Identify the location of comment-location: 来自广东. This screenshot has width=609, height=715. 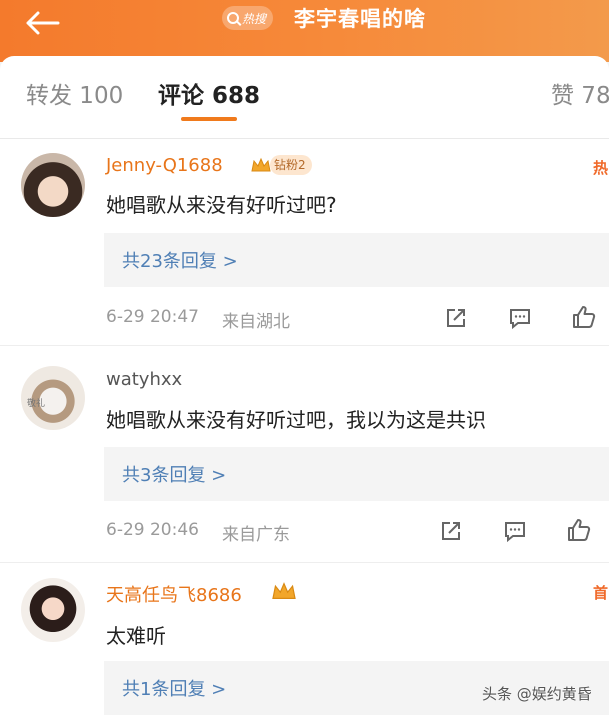
(256, 535).